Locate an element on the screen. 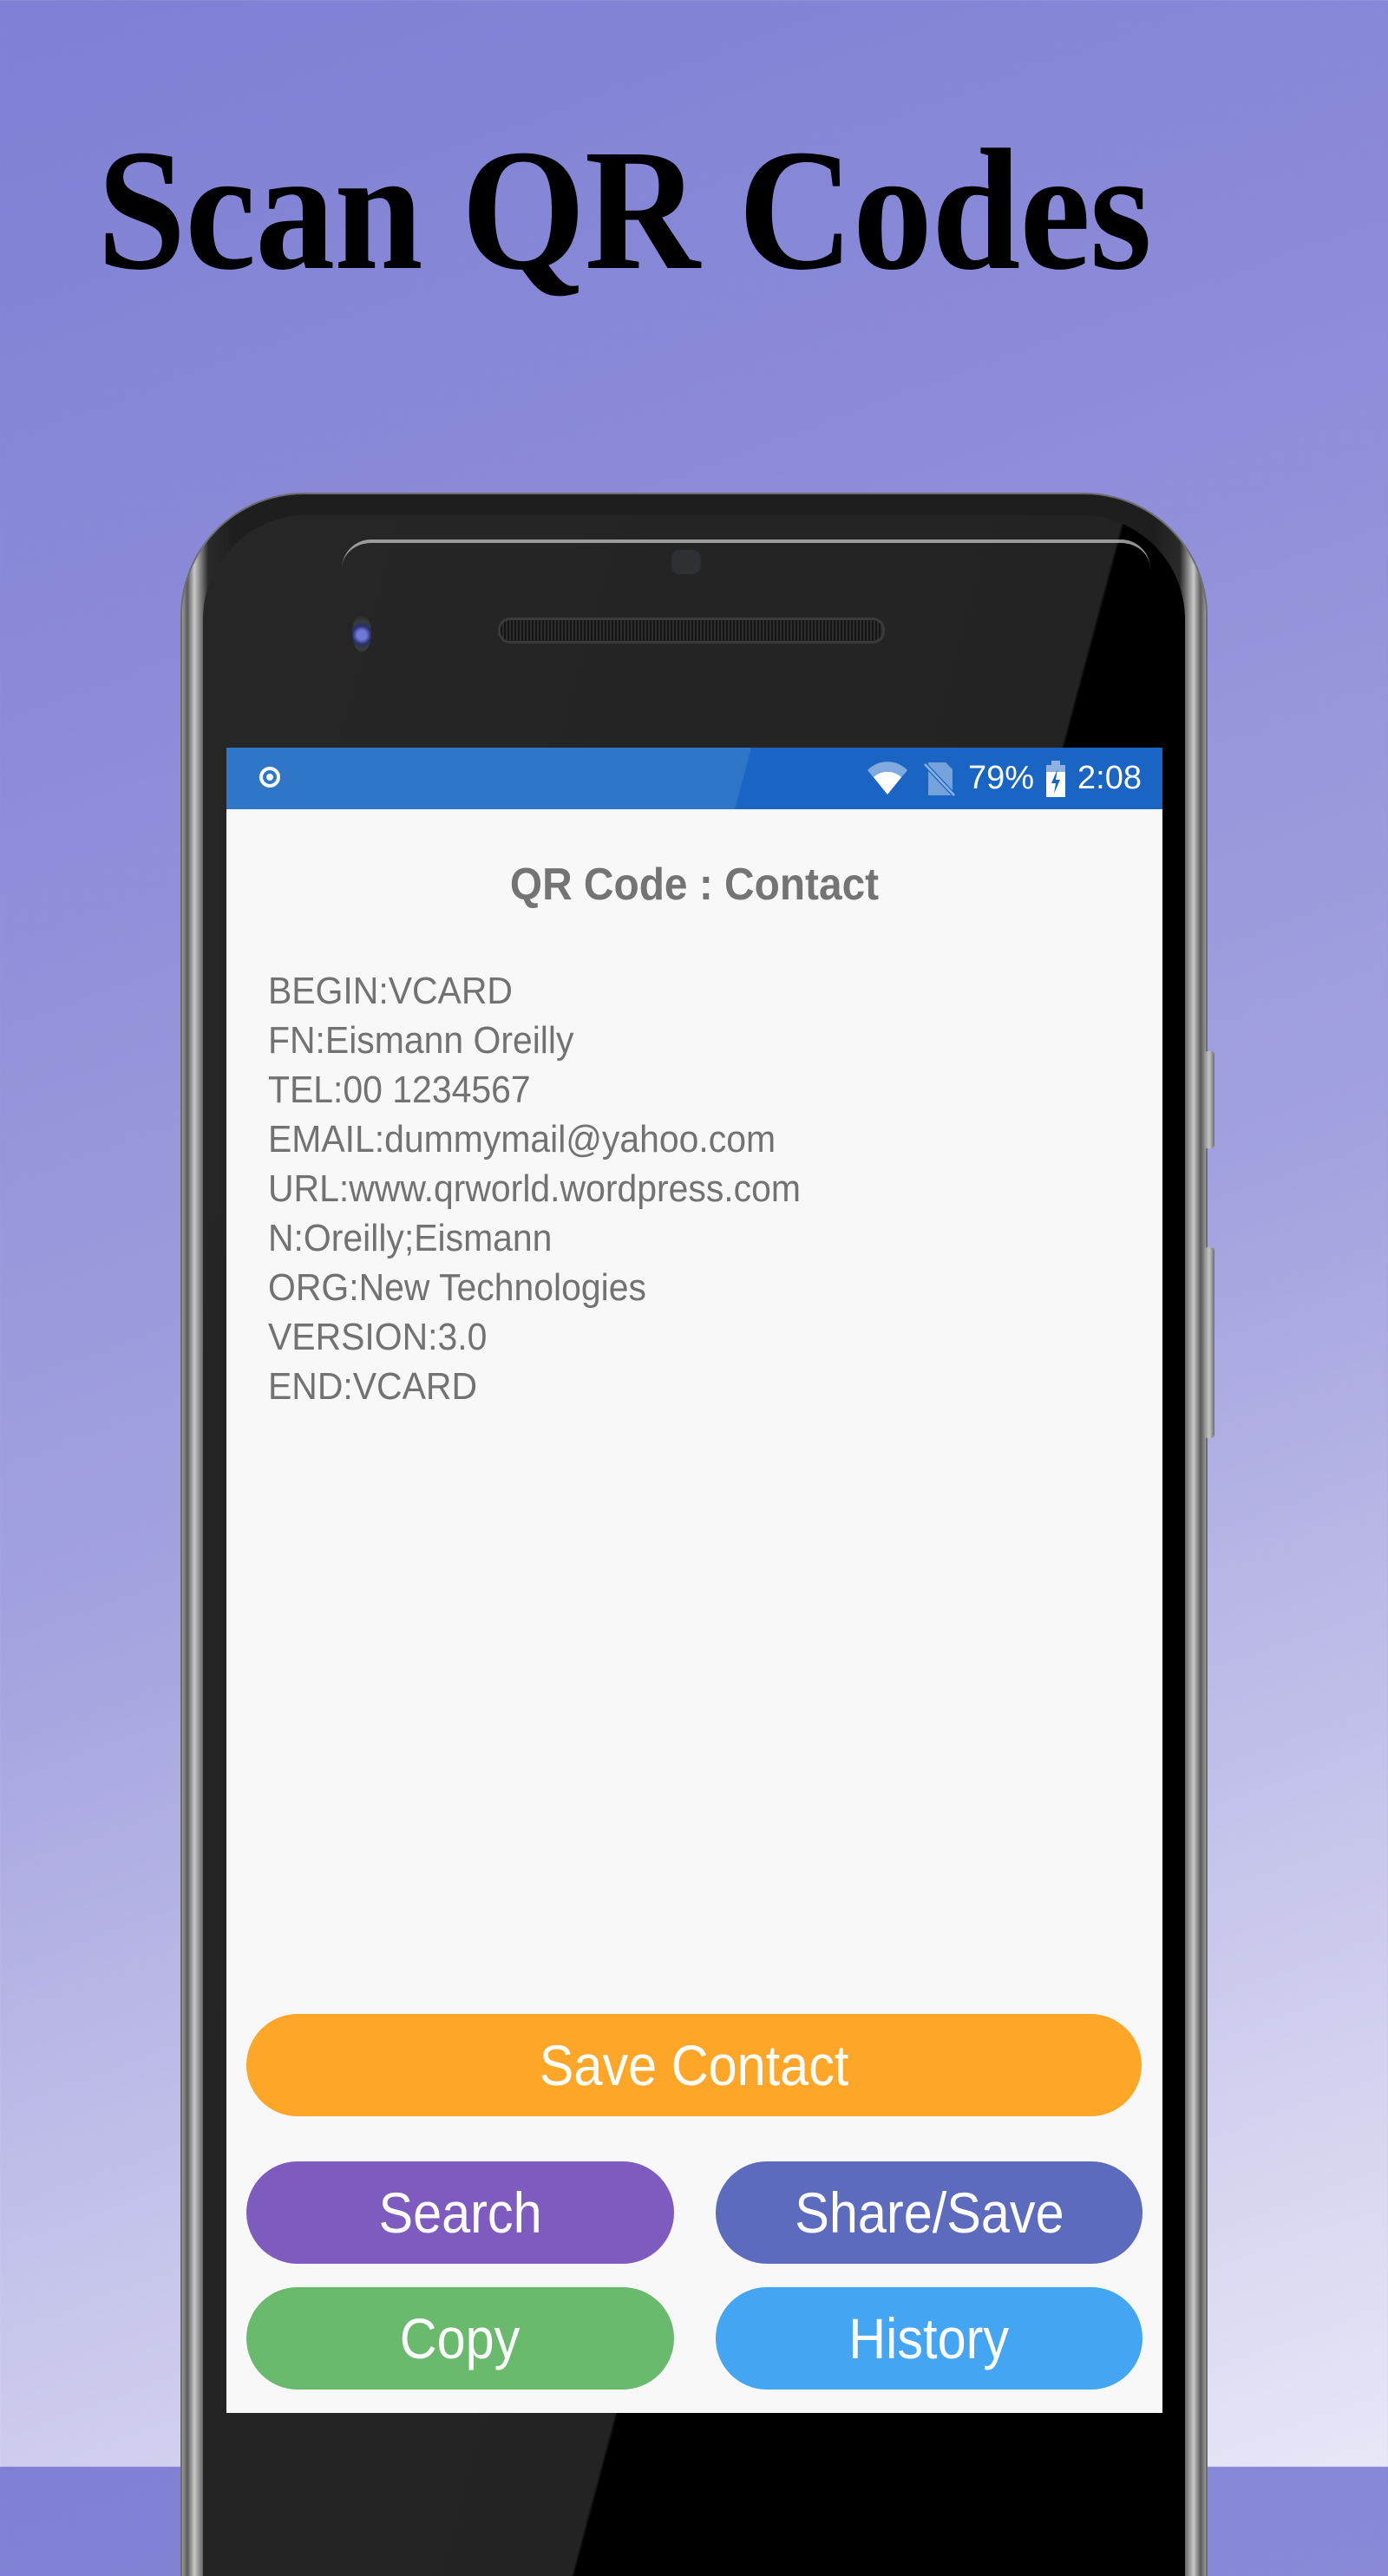 The image size is (1388, 2576). history-button: History is located at coordinates (929, 2338).